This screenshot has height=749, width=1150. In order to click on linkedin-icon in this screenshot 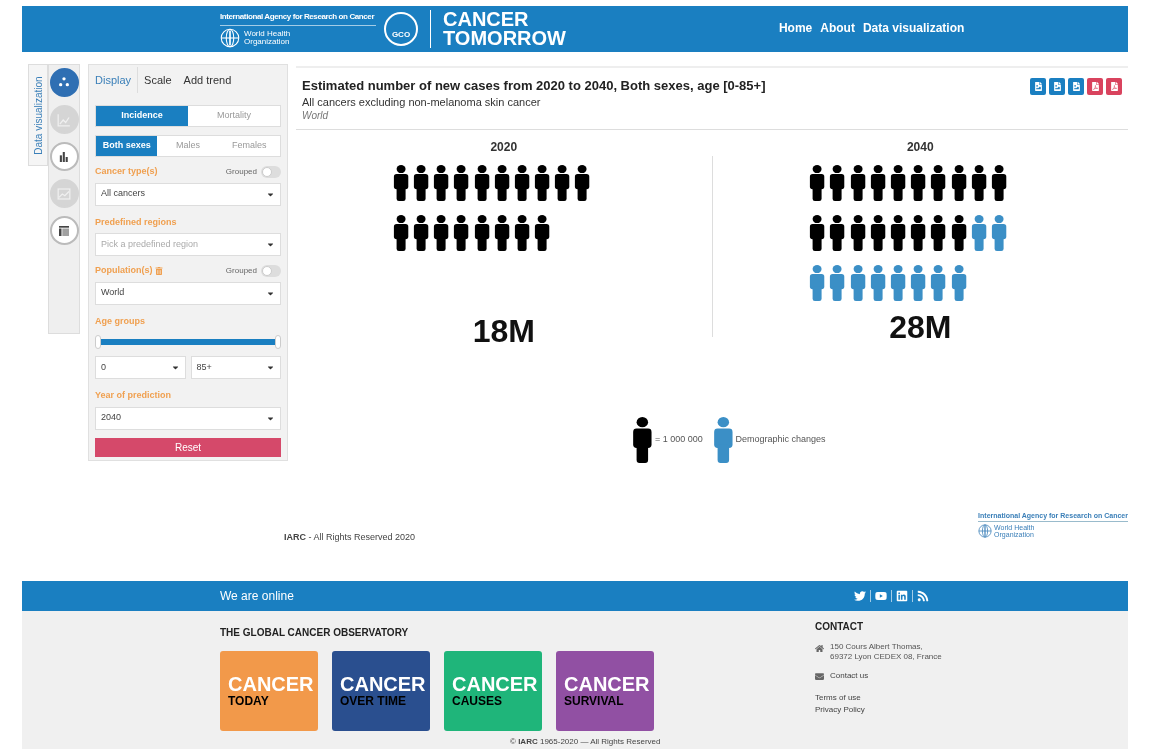, I will do `click(902, 596)`.